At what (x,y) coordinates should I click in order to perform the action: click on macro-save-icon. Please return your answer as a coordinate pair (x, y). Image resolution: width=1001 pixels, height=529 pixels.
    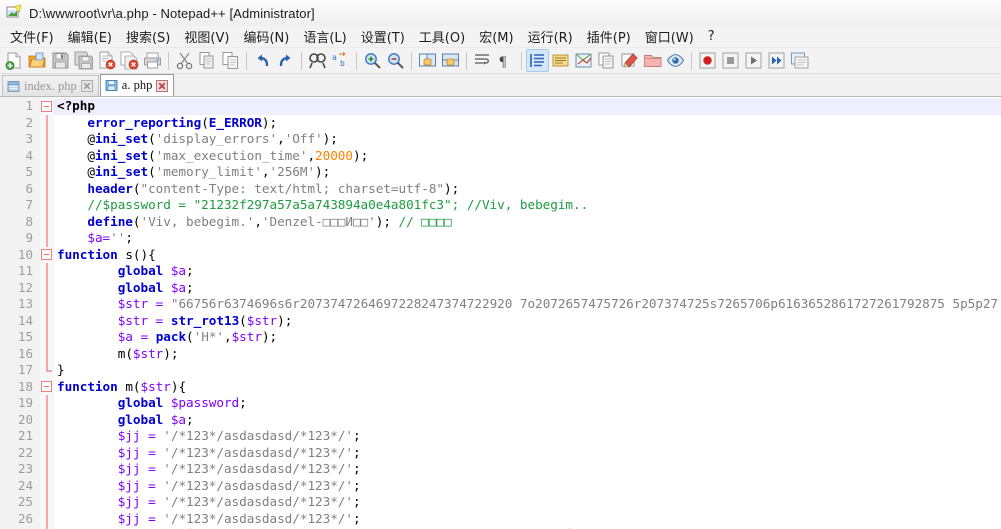
    Looking at the image, I should click on (799, 60).